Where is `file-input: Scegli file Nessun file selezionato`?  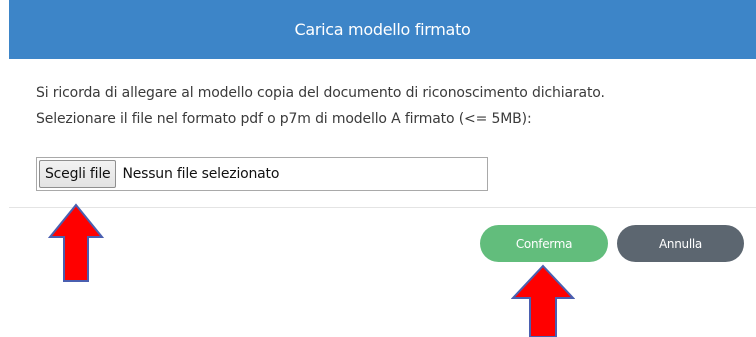
file-input: Scegli file Nessun file selezionato is located at coordinates (262, 174).